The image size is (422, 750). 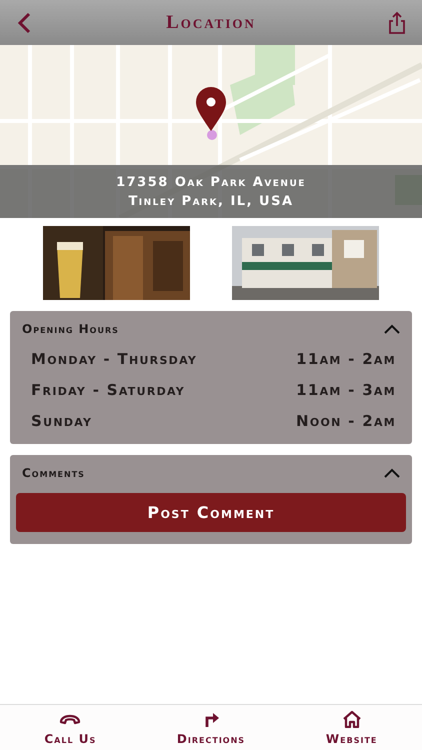 What do you see at coordinates (346, 421) in the screenshot?
I see `hours-value: Noon - 2am` at bounding box center [346, 421].